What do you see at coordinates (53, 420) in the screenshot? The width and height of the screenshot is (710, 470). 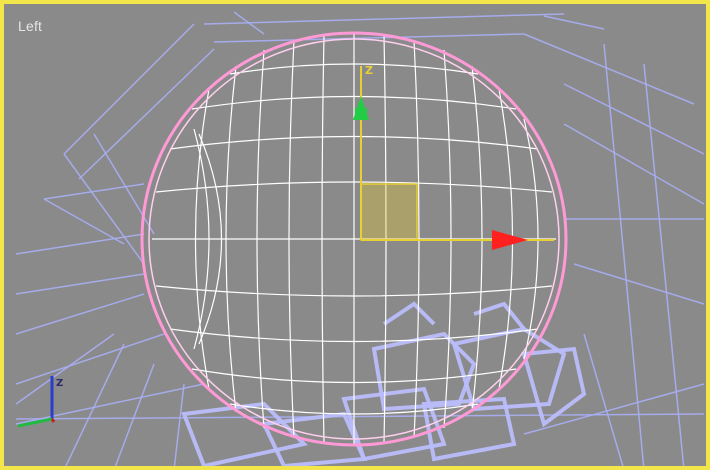 I see `tripod-depth-axis` at bounding box center [53, 420].